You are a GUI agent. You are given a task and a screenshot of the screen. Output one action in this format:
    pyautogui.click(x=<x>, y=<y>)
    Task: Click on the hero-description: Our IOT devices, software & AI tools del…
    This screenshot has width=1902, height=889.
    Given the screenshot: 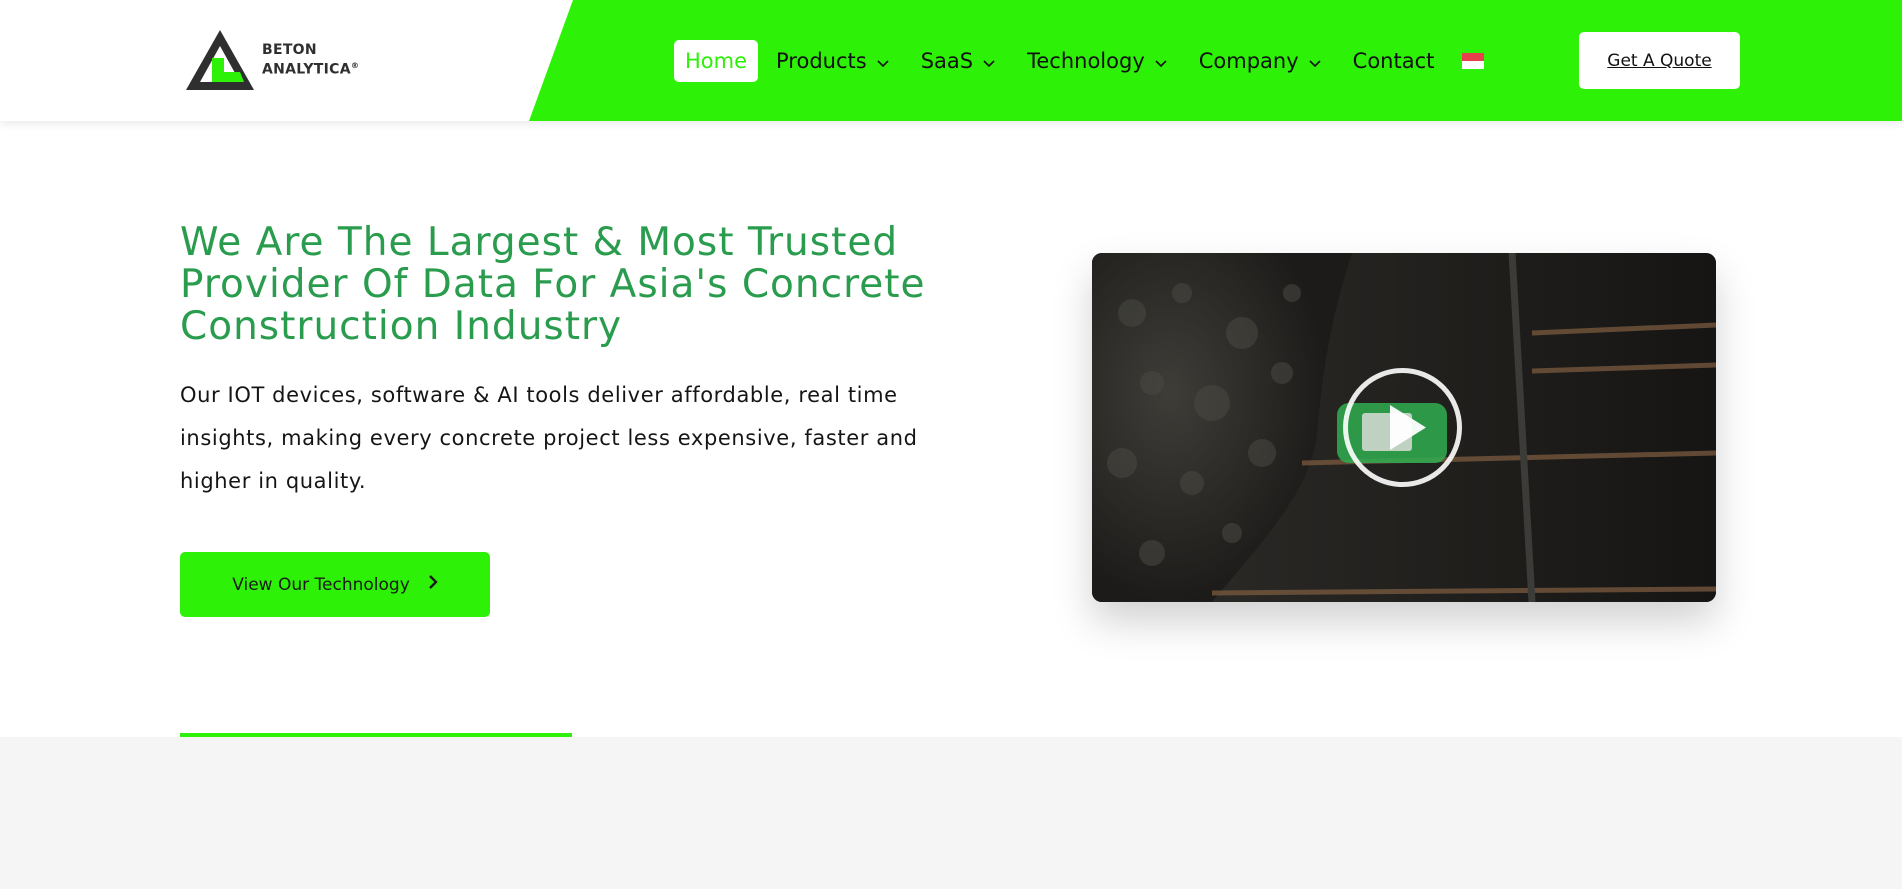 What is the action you would take?
    pyautogui.click(x=595, y=438)
    